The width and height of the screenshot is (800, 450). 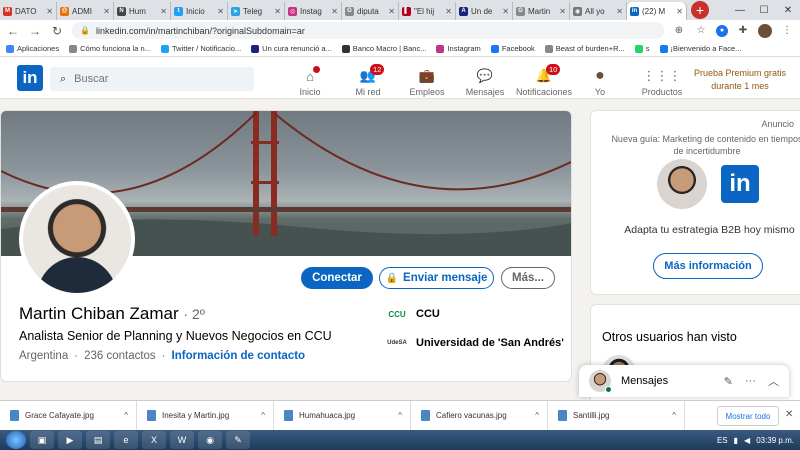 I want to click on browser-tab: A Un de ✕, so click(x=484, y=11).